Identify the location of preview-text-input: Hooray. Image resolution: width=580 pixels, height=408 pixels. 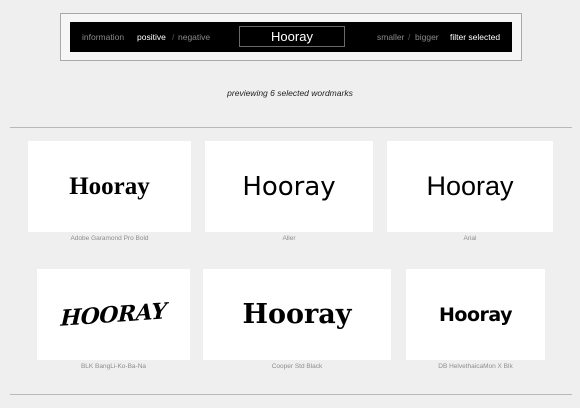
(292, 36).